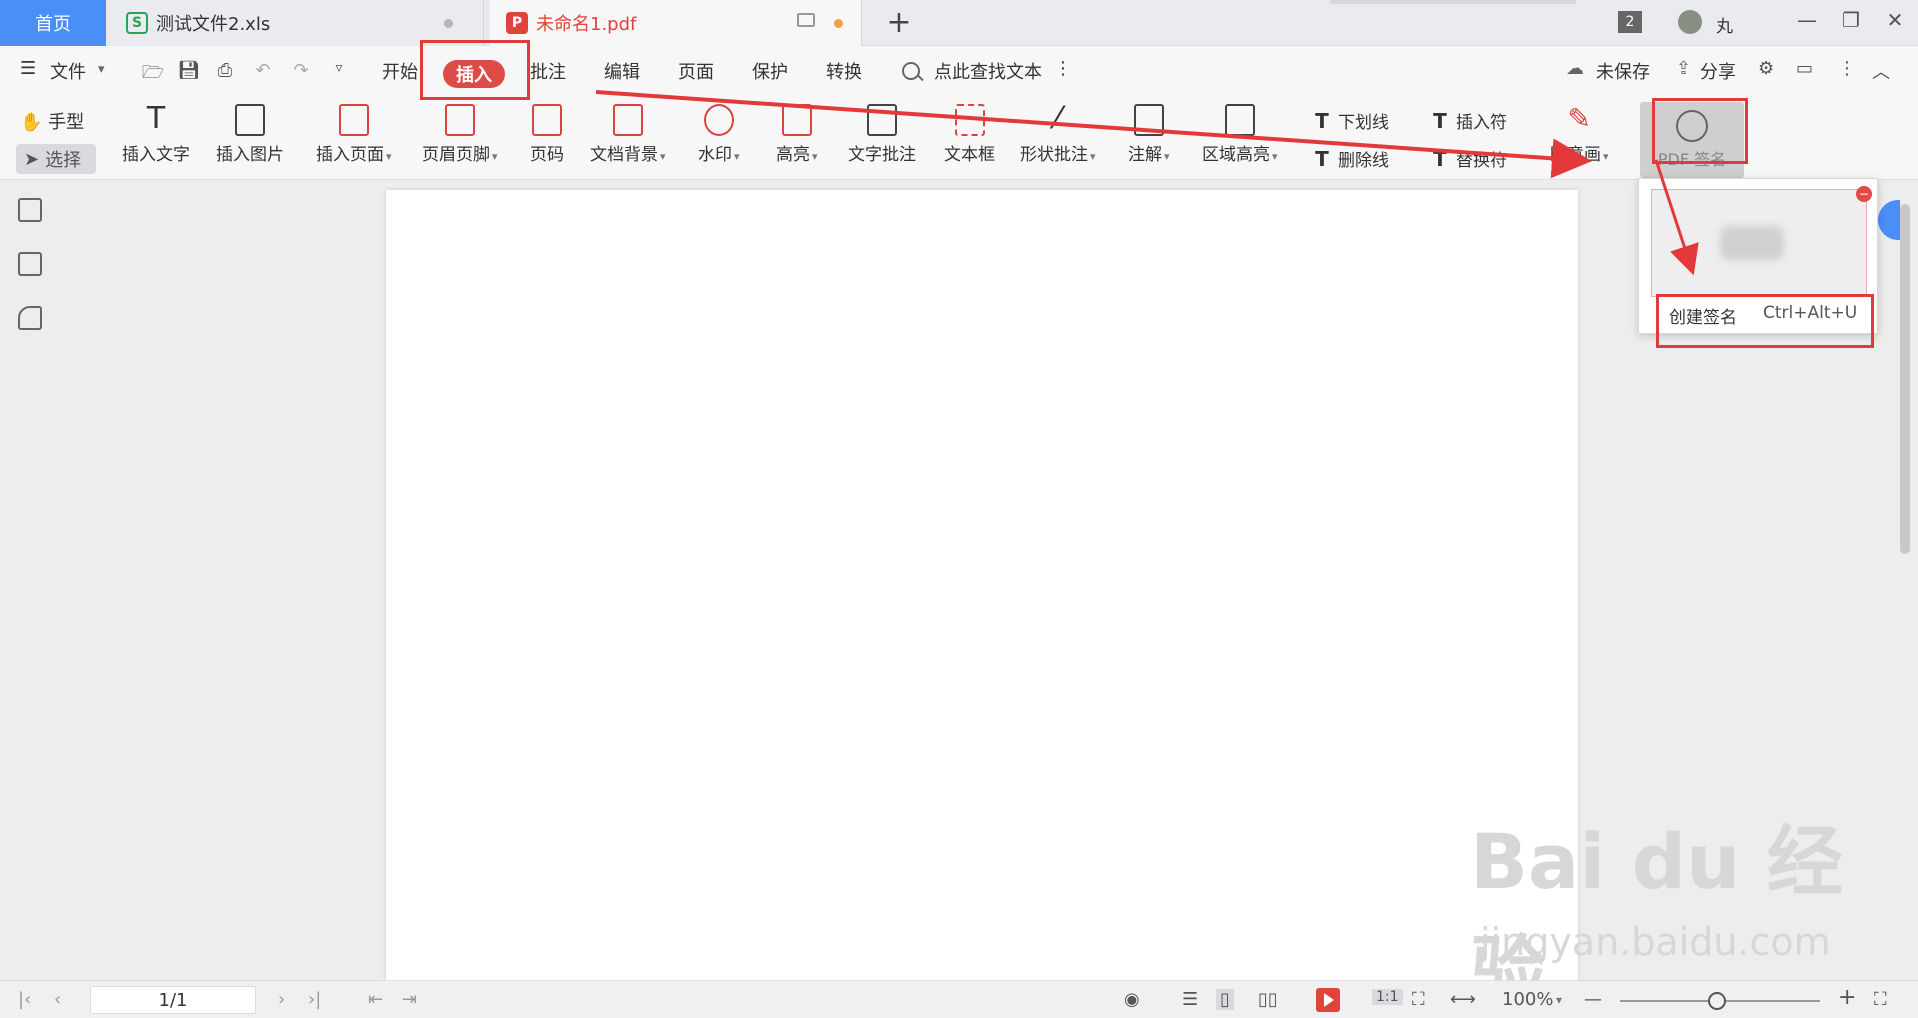 This screenshot has height=1018, width=1918. What do you see at coordinates (882, 120) in the screenshot?
I see `text-comment-icon` at bounding box center [882, 120].